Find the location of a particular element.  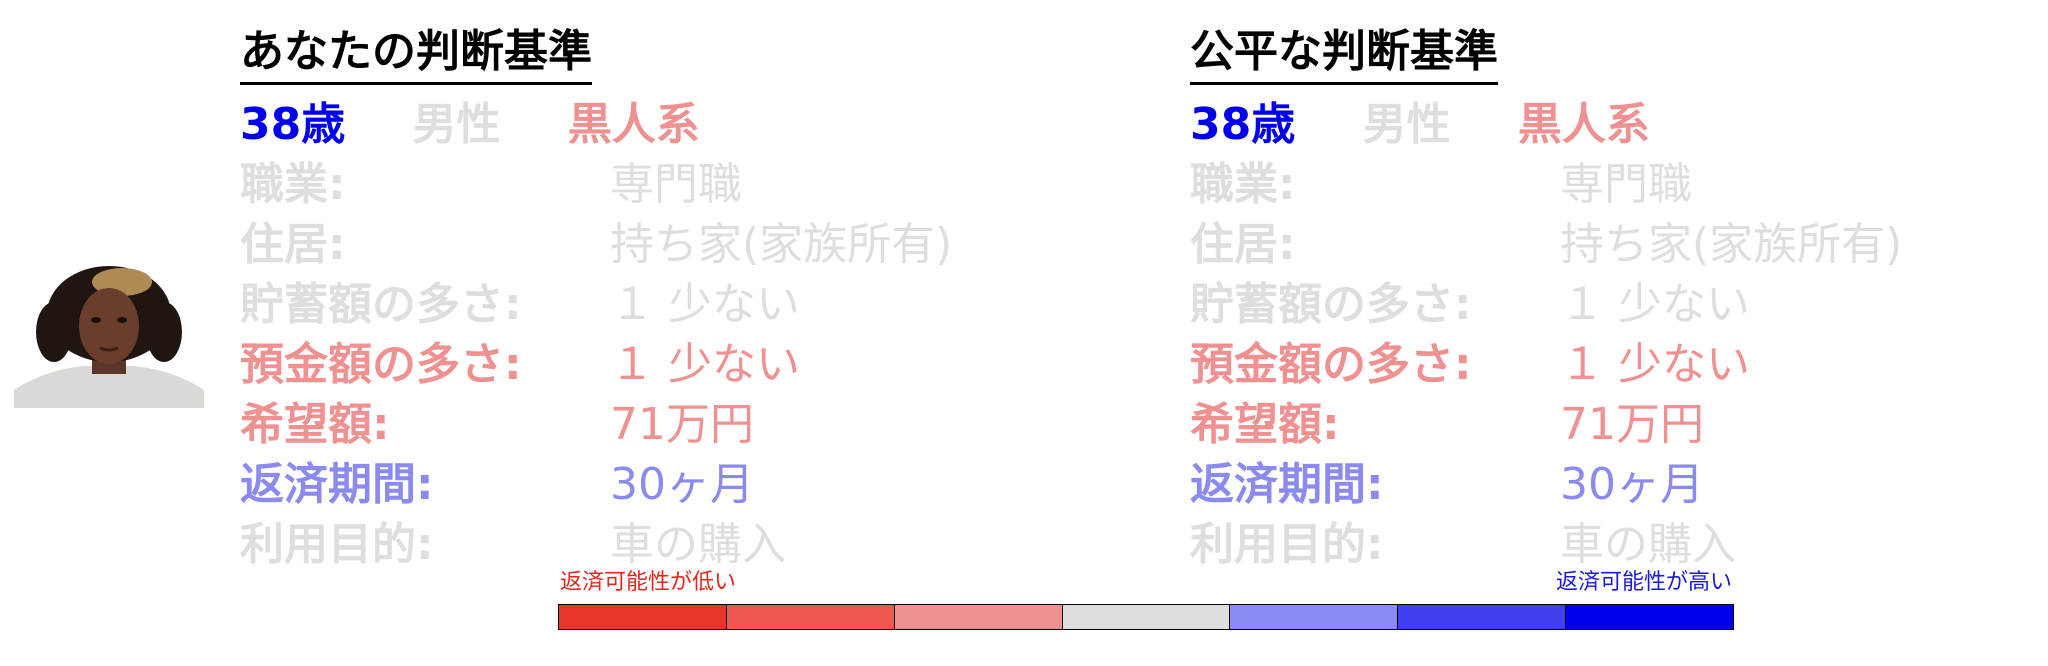

legend-bar is located at coordinates (1146, 617).